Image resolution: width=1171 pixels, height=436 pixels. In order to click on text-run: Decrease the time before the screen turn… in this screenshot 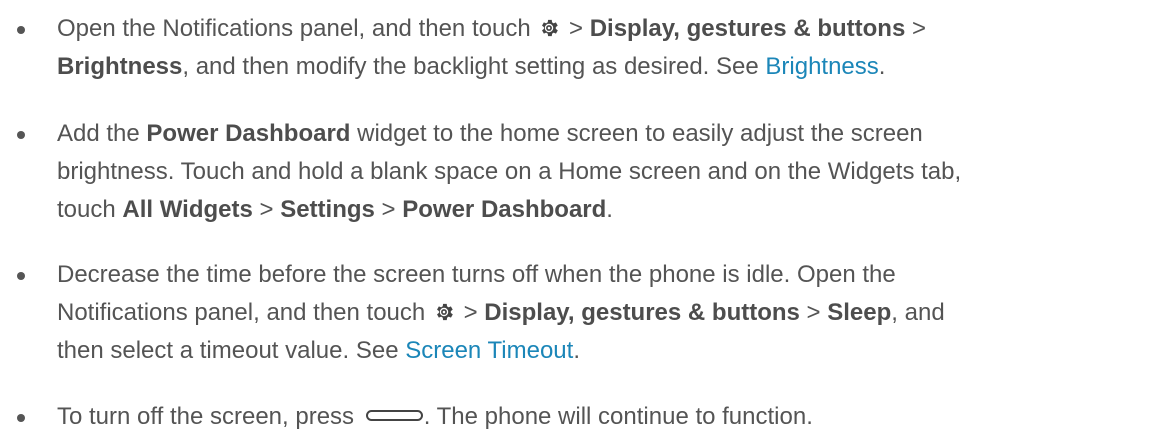, I will do `click(476, 274)`.